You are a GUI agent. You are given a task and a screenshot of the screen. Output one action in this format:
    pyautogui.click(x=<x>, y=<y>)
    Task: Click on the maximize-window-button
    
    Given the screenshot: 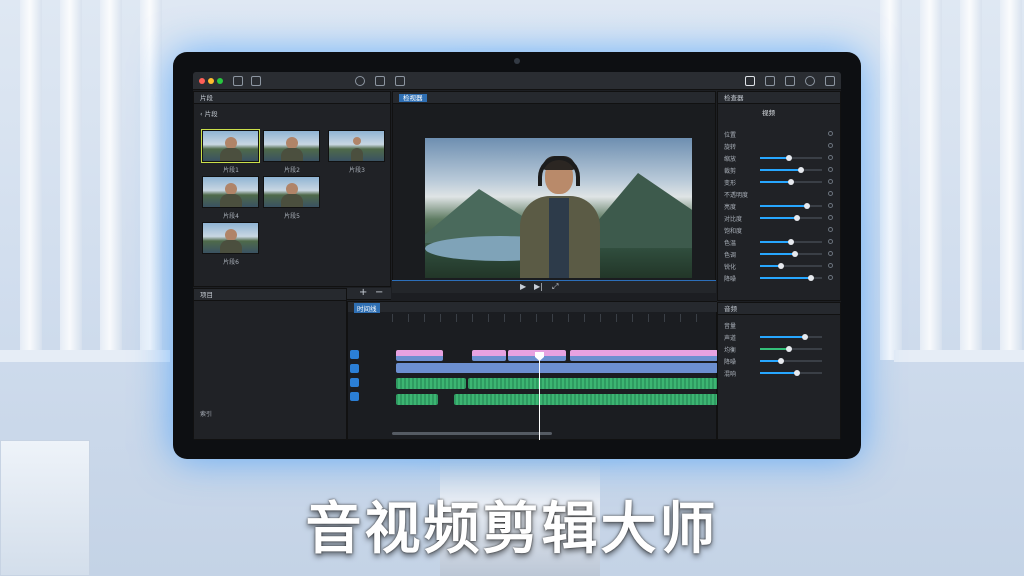 What is the action you would take?
    pyautogui.click(x=220, y=81)
    